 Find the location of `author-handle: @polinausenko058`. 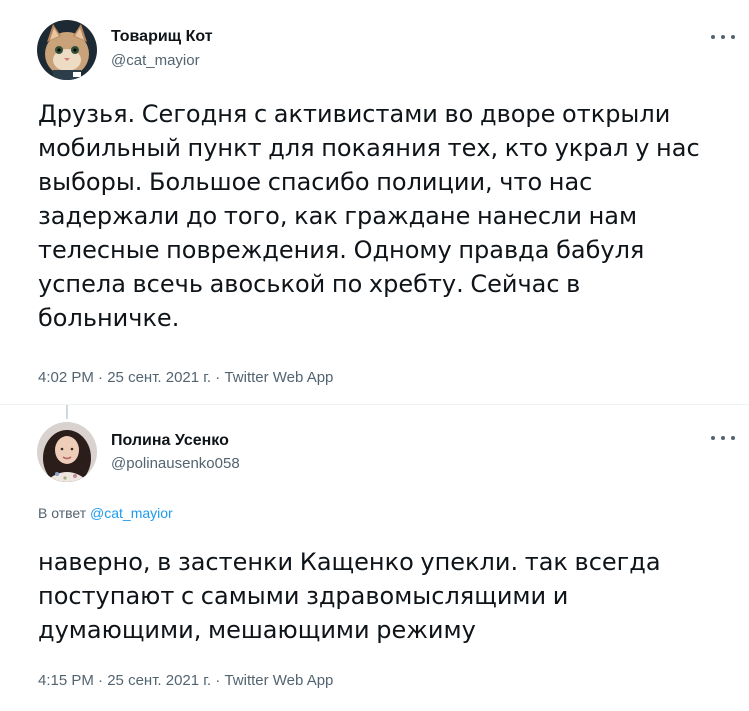

author-handle: @polinausenko058 is located at coordinates (175, 463).